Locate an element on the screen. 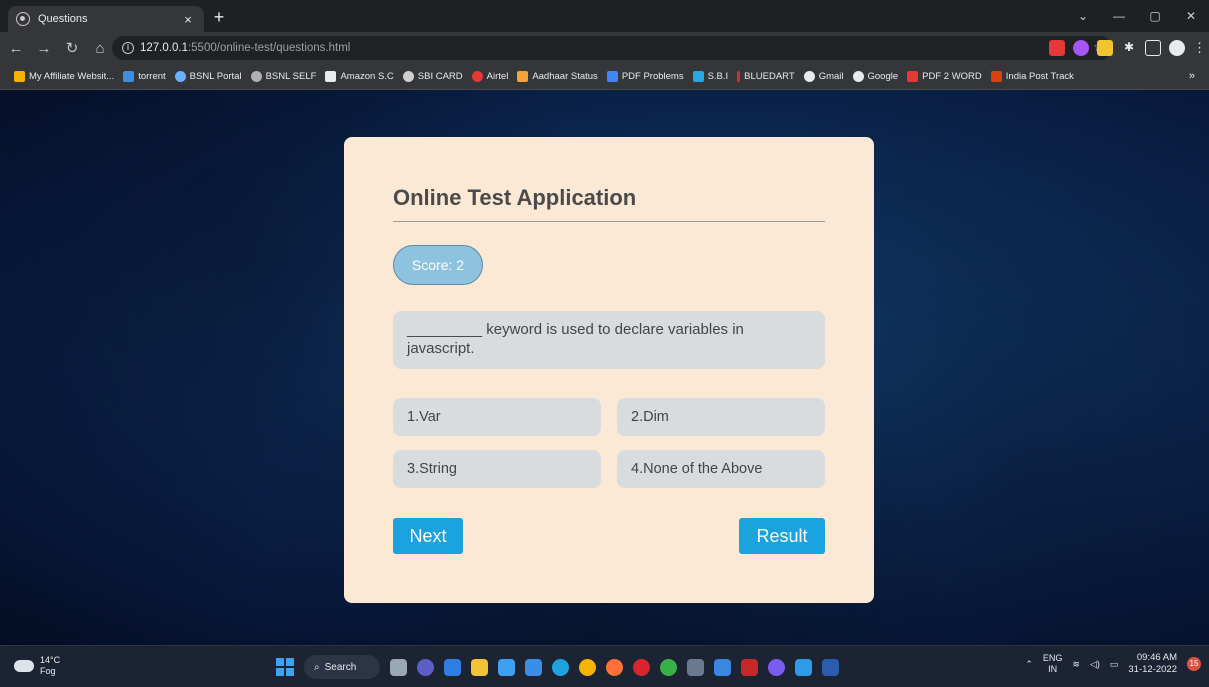 Image resolution: width=1209 pixels, height=687 pixels. forward-icon: → is located at coordinates (44, 48).